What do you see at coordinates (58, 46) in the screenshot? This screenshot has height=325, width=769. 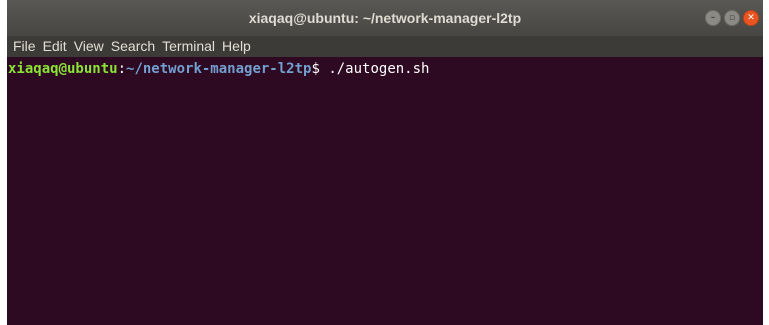 I see `menu-edit: Edit` at bounding box center [58, 46].